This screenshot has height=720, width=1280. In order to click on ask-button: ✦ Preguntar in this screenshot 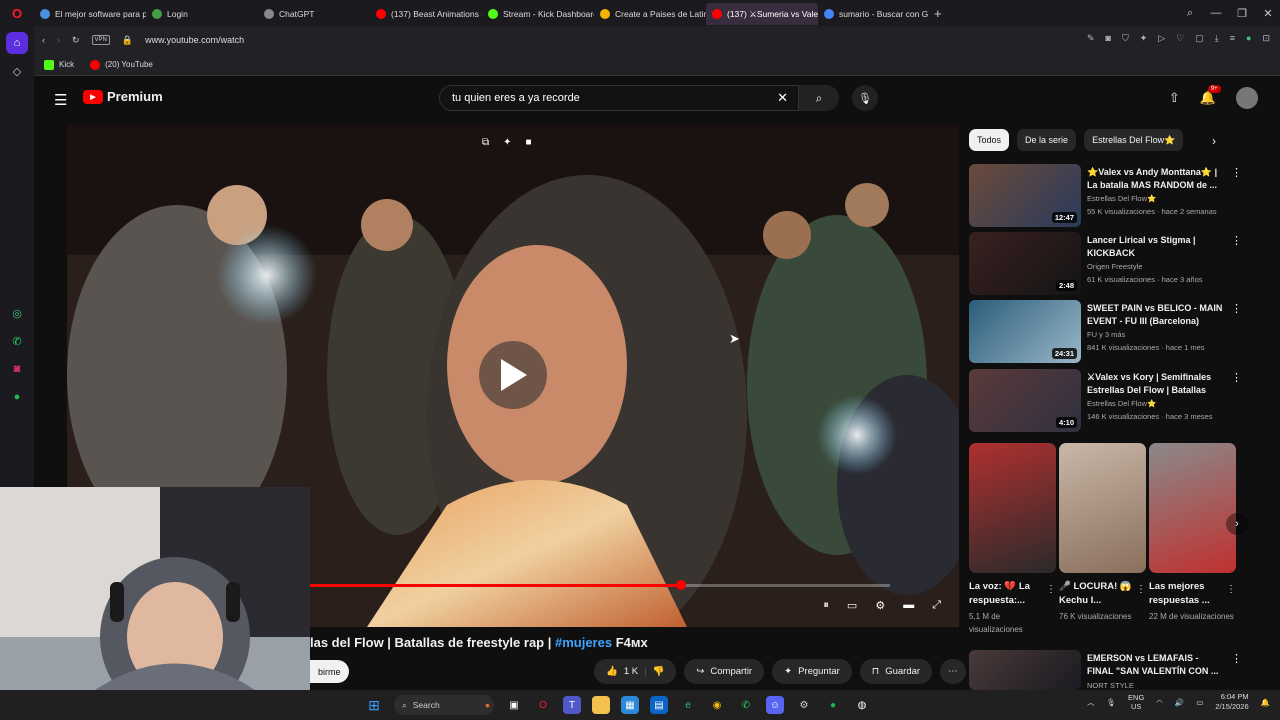, I will do `click(812, 671)`.